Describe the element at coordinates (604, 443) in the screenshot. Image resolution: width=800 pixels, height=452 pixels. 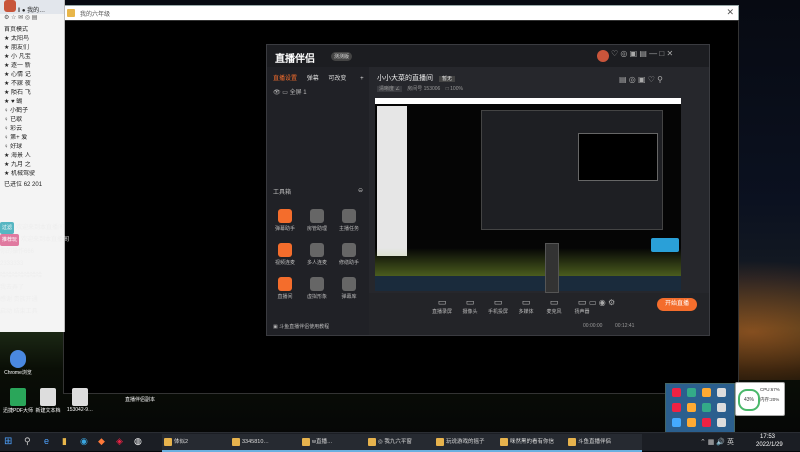
I see `taskbar-item: 斗鱼直播伴侣` at that location.